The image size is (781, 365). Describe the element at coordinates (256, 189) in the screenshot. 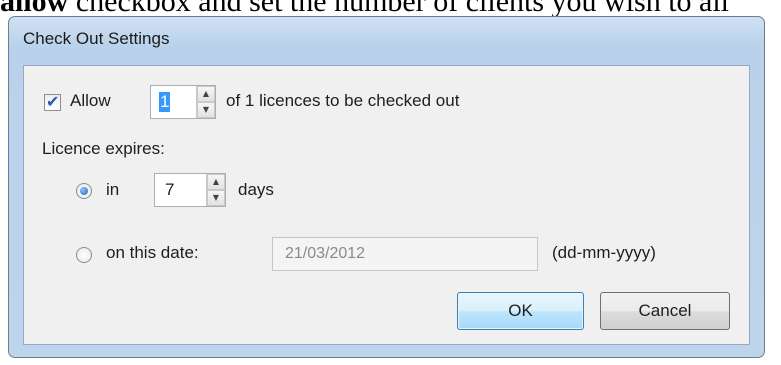

I see `days-unit-label: days` at that location.